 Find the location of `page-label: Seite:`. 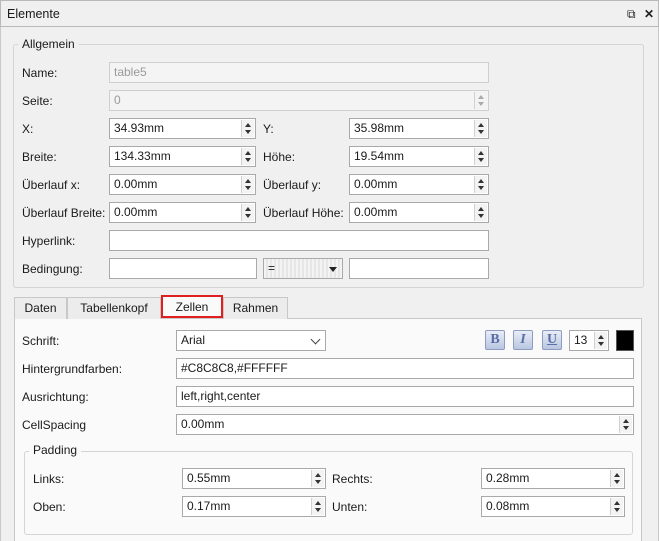

page-label: Seite: is located at coordinates (37, 101).